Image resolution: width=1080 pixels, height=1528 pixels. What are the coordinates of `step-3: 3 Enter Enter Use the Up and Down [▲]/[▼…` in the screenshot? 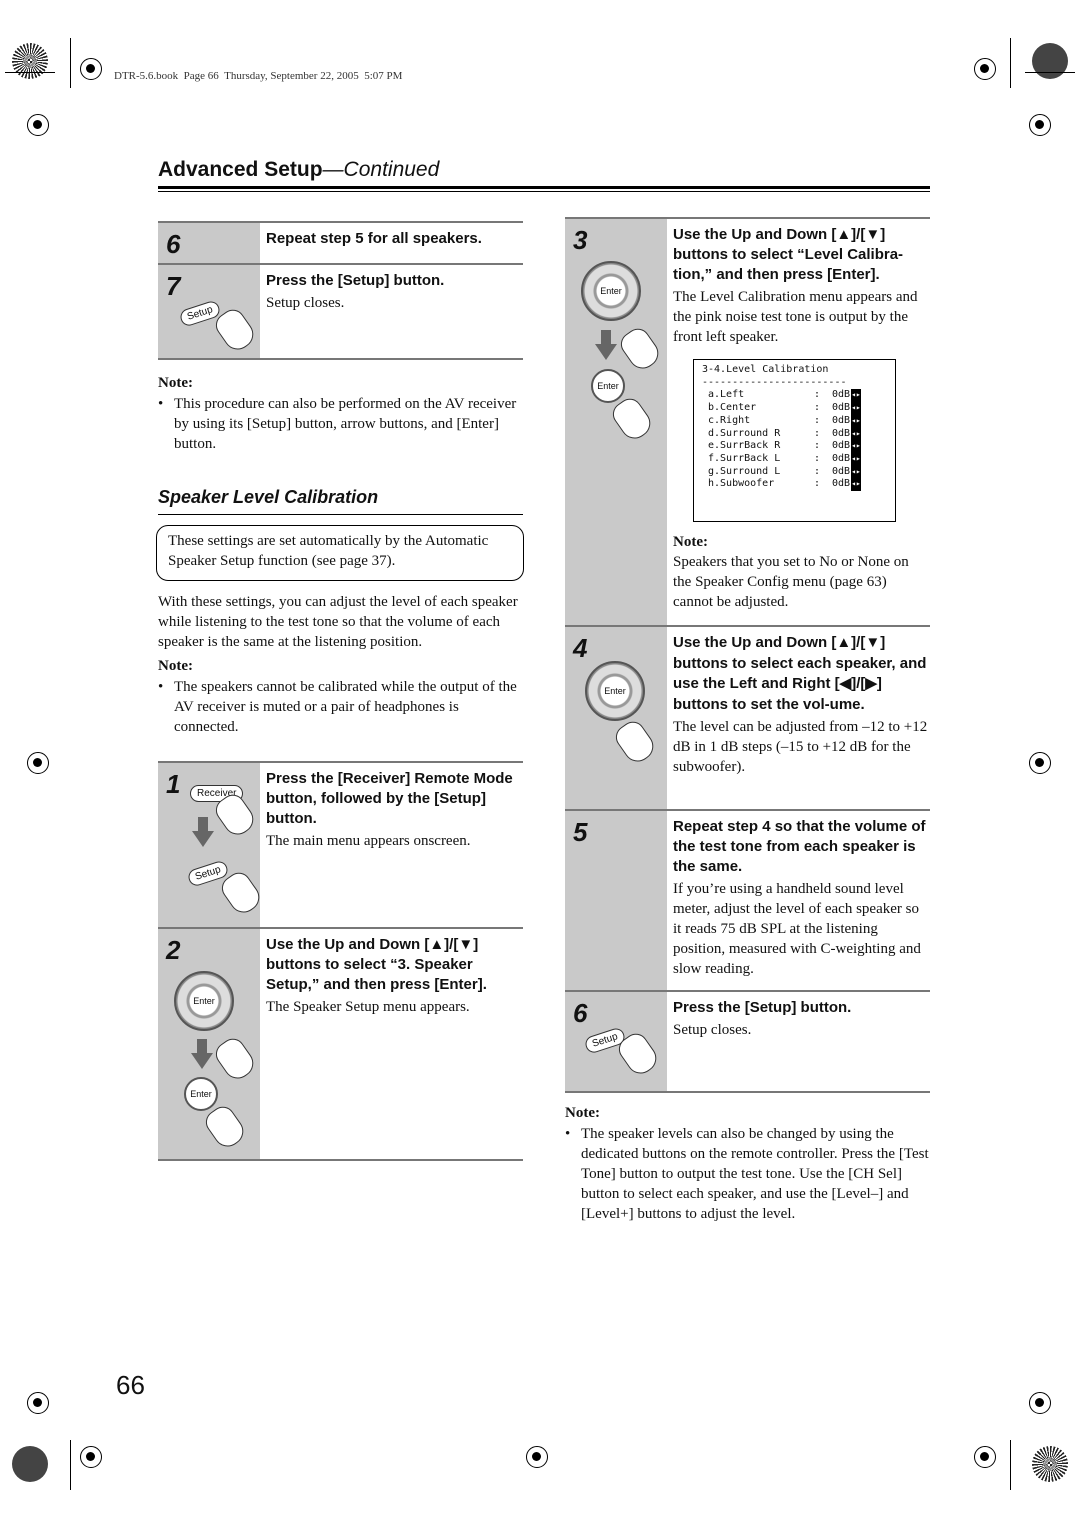 It's located at (747, 421).